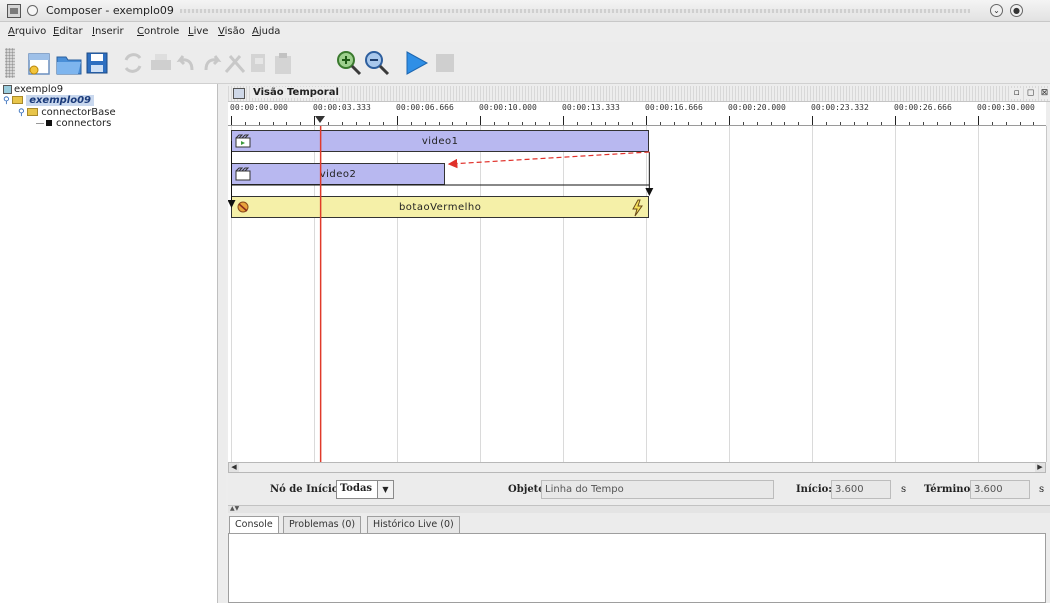 The height and width of the screenshot is (603, 1050). Describe the element at coordinates (445, 63) in the screenshot. I see `stop-icon` at that location.